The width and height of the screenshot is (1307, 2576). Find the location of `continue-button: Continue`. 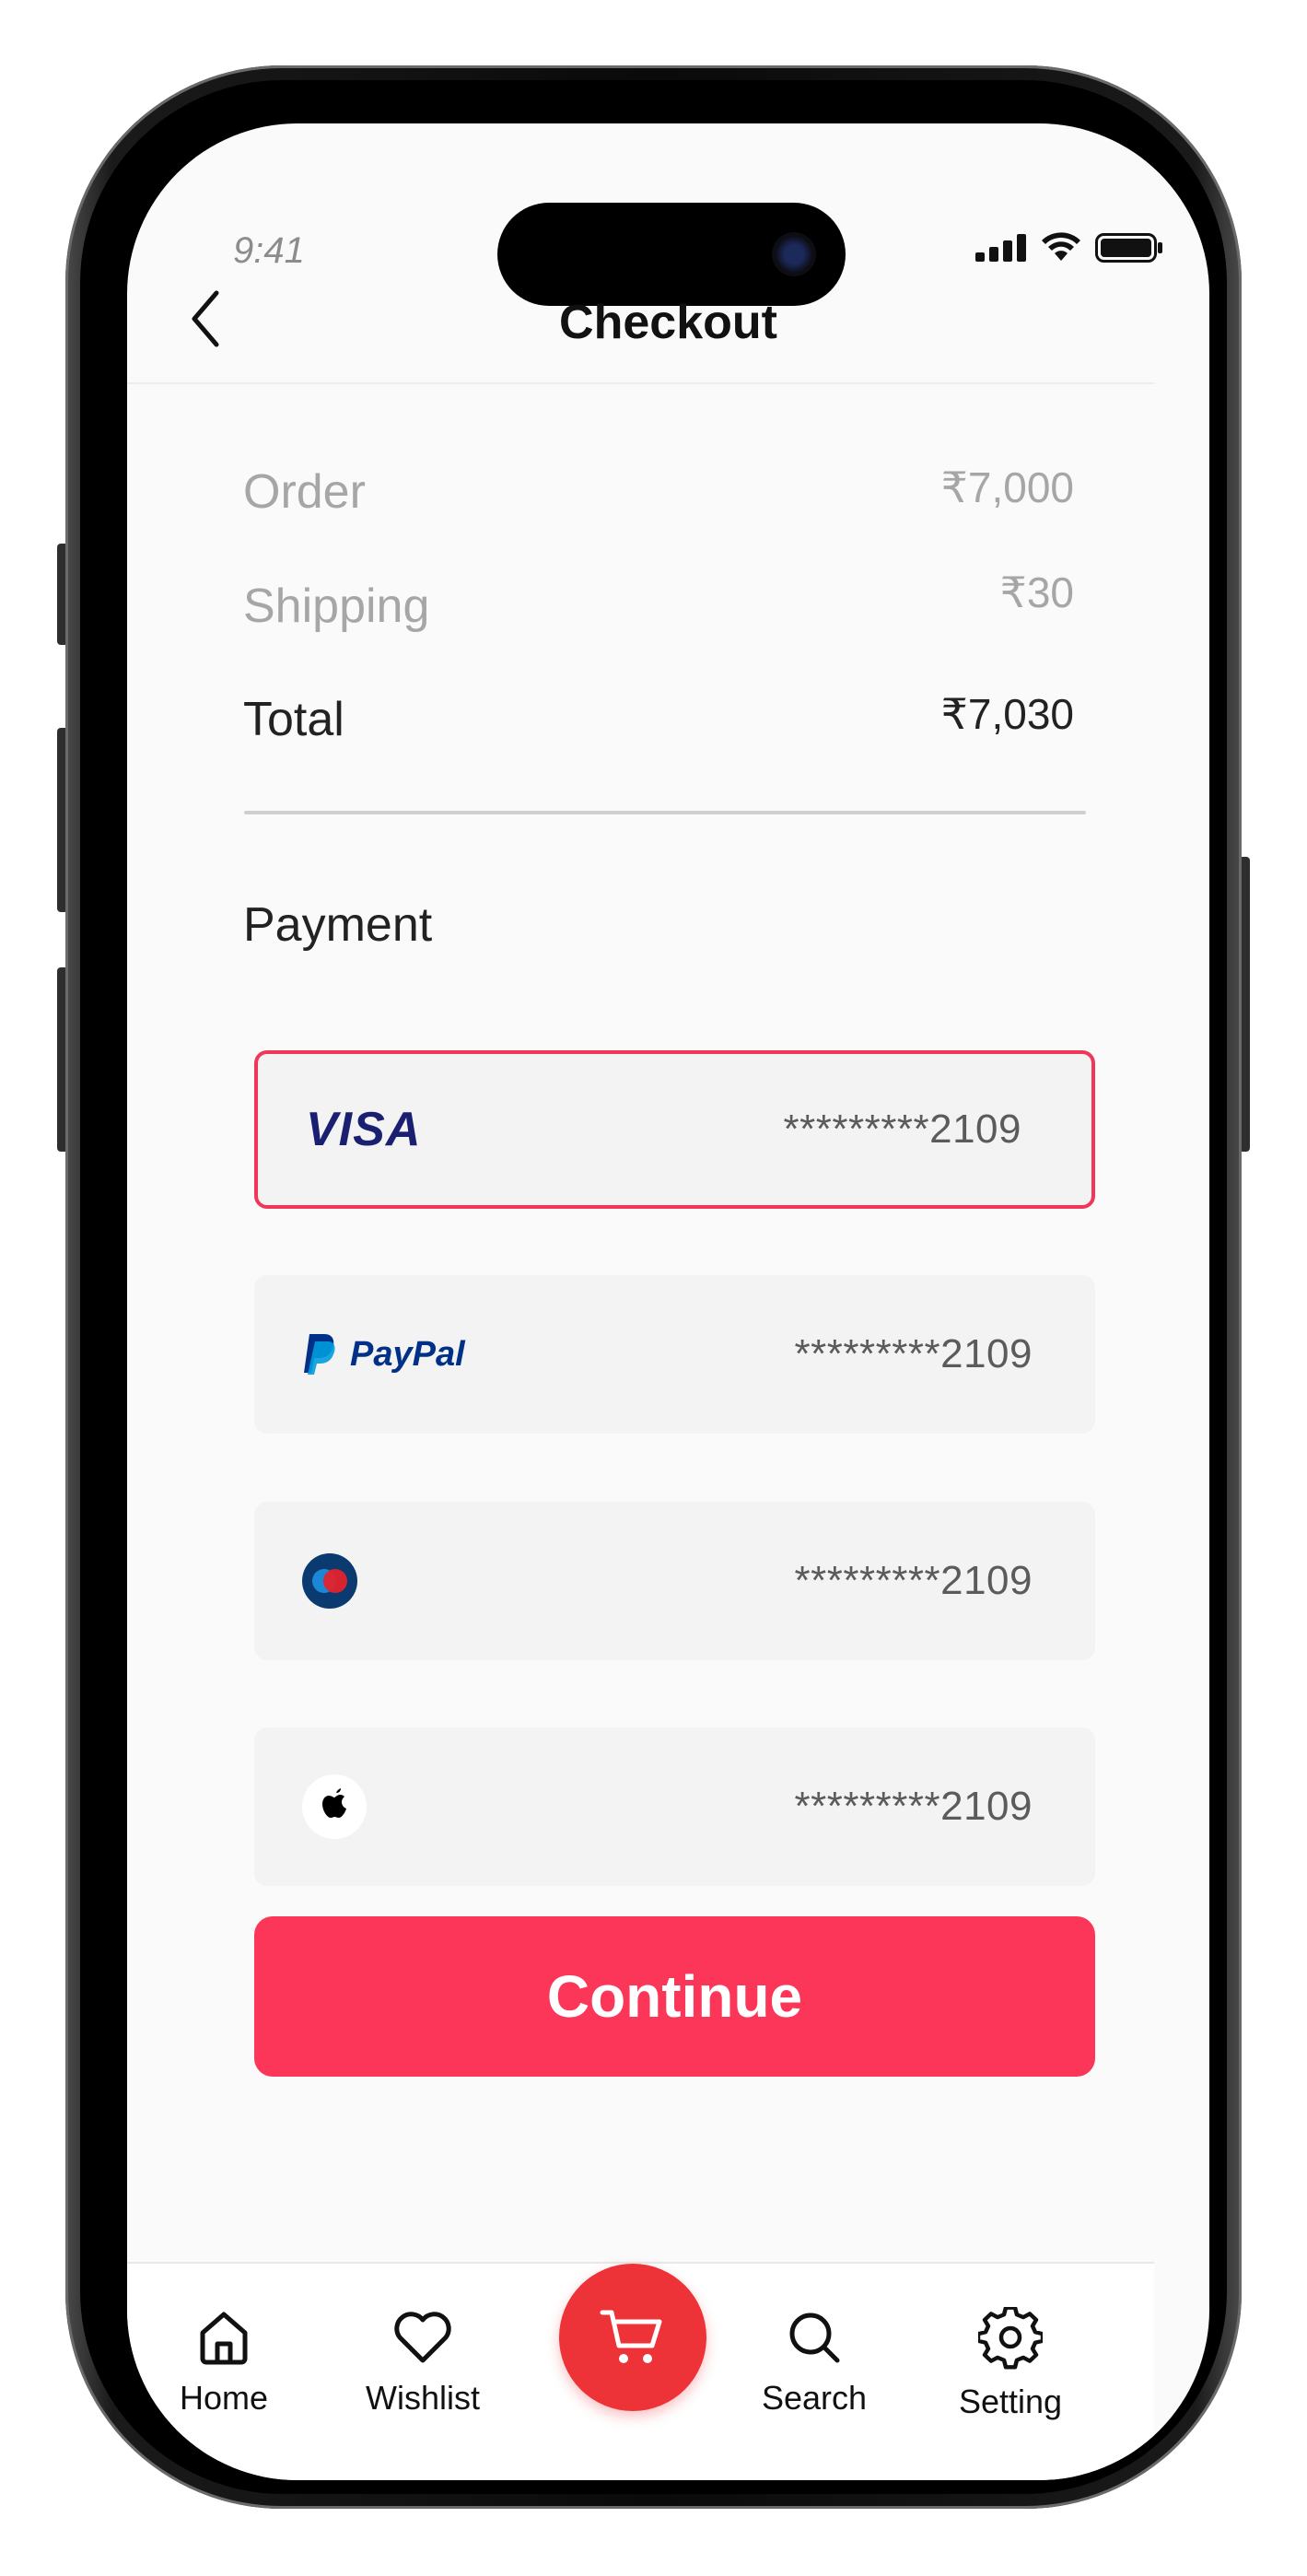

continue-button: Continue is located at coordinates (675, 1996).